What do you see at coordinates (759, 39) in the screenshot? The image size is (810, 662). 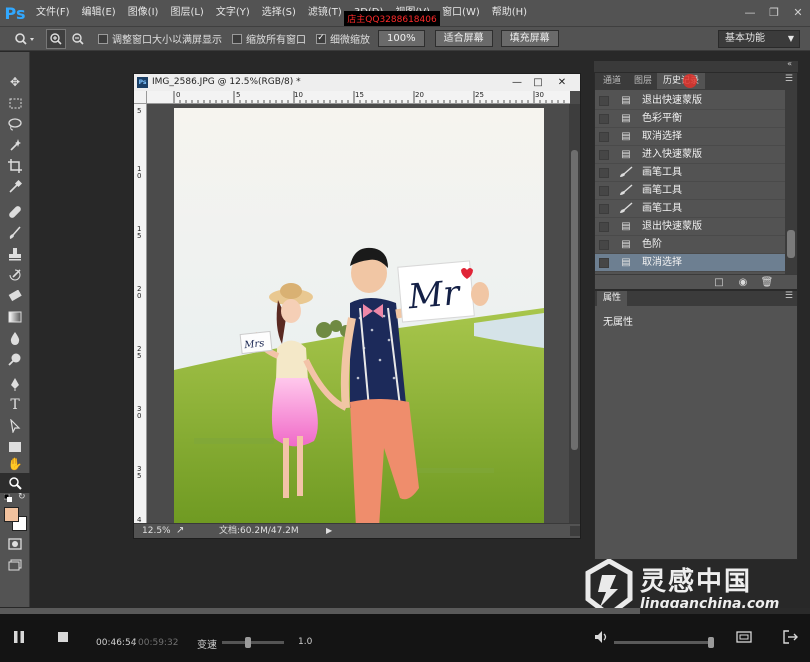 I see `workspace-select: 基本功能 ▼` at bounding box center [759, 39].